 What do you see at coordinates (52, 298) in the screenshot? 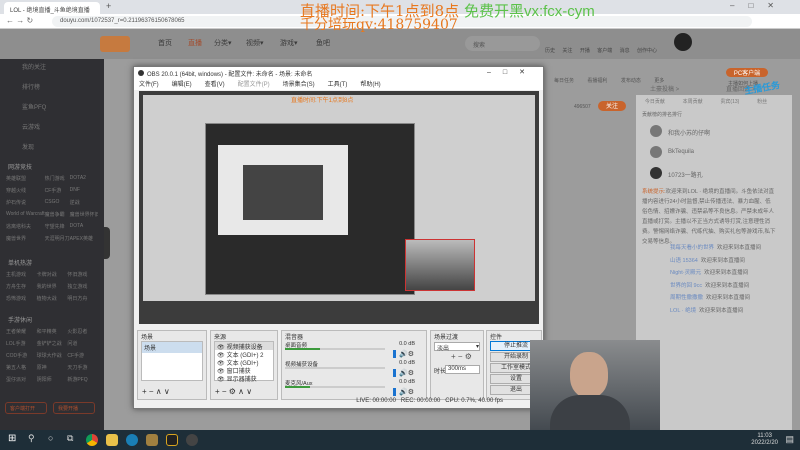
I see `sidebar-game-link: 植物大战` at bounding box center [52, 298].